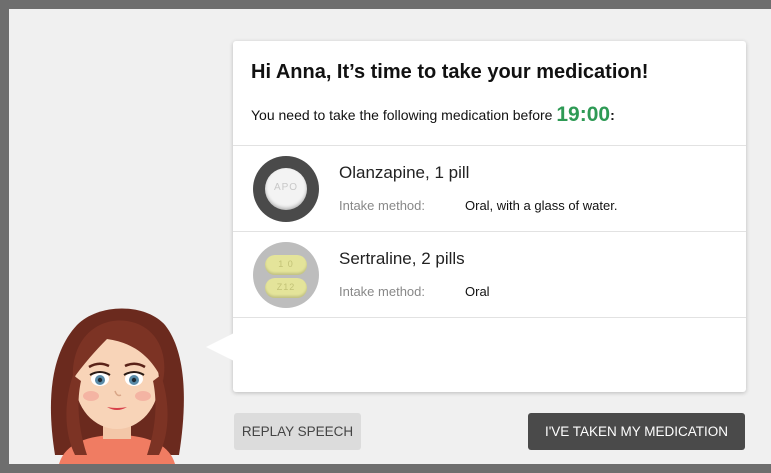 Image resolution: width=771 pixels, height=473 pixels. I want to click on medication-name: Olanzapine, 1 pill, so click(404, 172).